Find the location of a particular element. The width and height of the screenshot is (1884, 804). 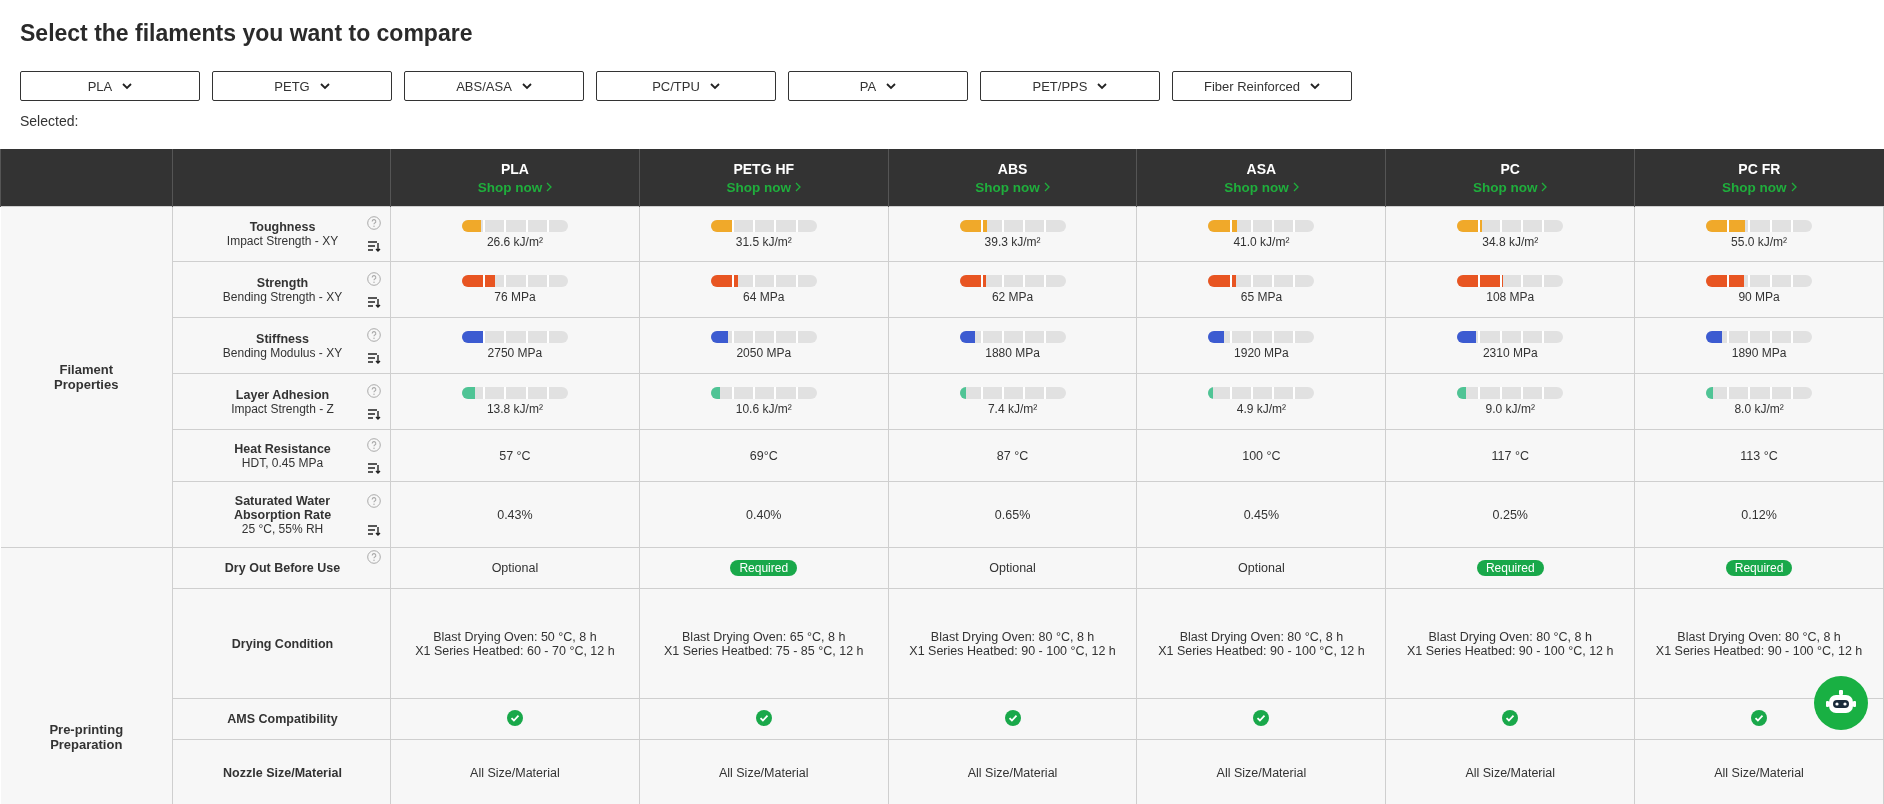

condition-text: Blast Drying Oven: 65 °C, 8 h is located at coordinates (764, 636).